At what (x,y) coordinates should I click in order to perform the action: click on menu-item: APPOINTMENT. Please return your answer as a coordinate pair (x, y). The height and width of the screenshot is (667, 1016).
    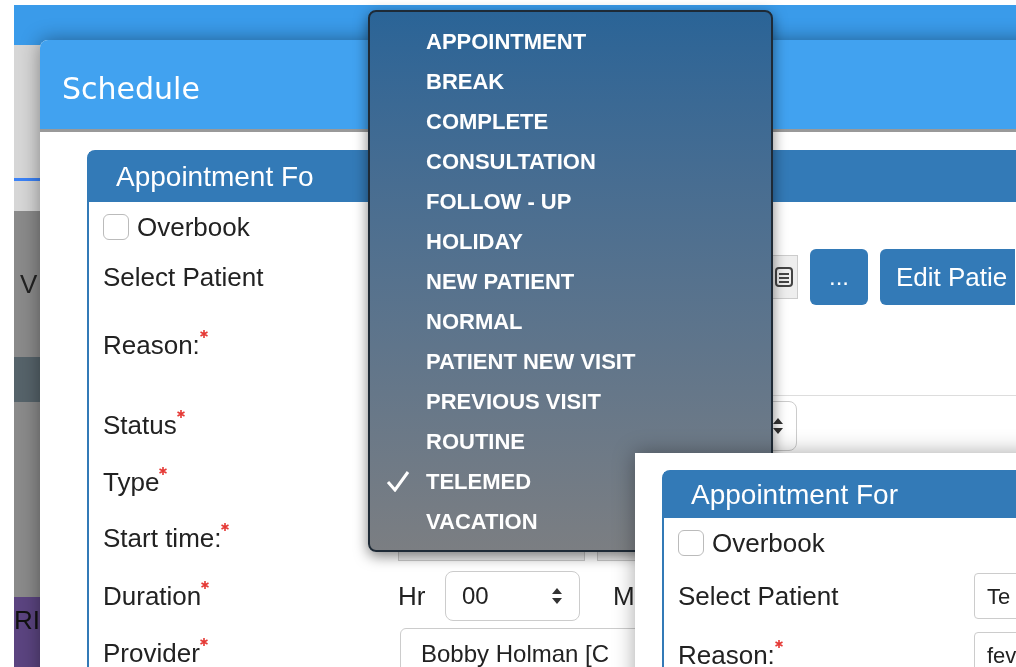
    Looking at the image, I should click on (570, 41).